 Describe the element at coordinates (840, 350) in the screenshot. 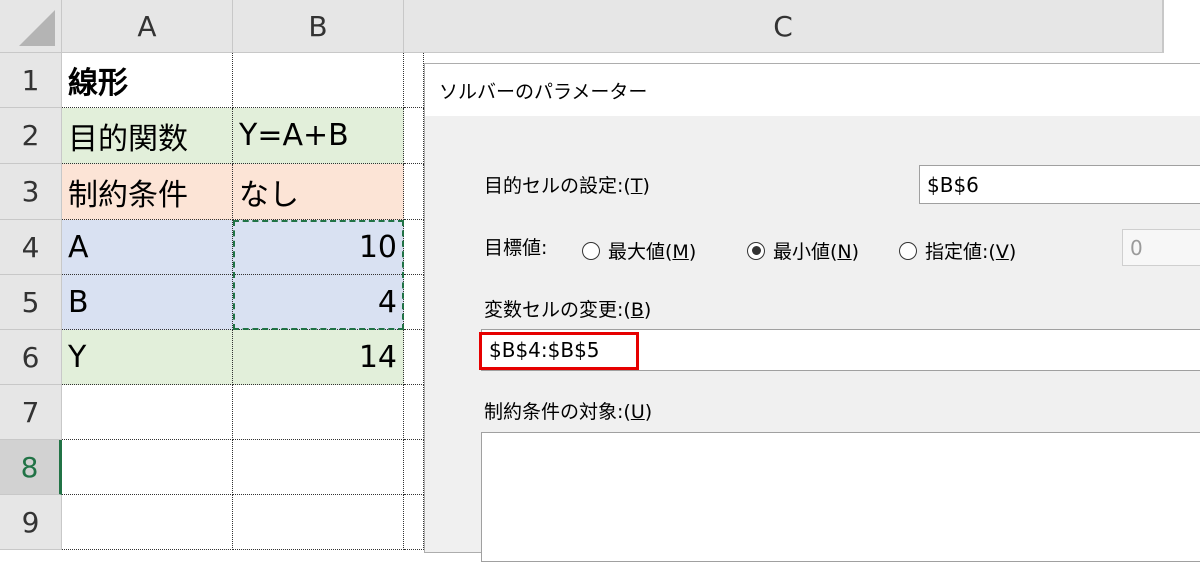

I see `variable-cells-input: $B$4:$B$5` at that location.